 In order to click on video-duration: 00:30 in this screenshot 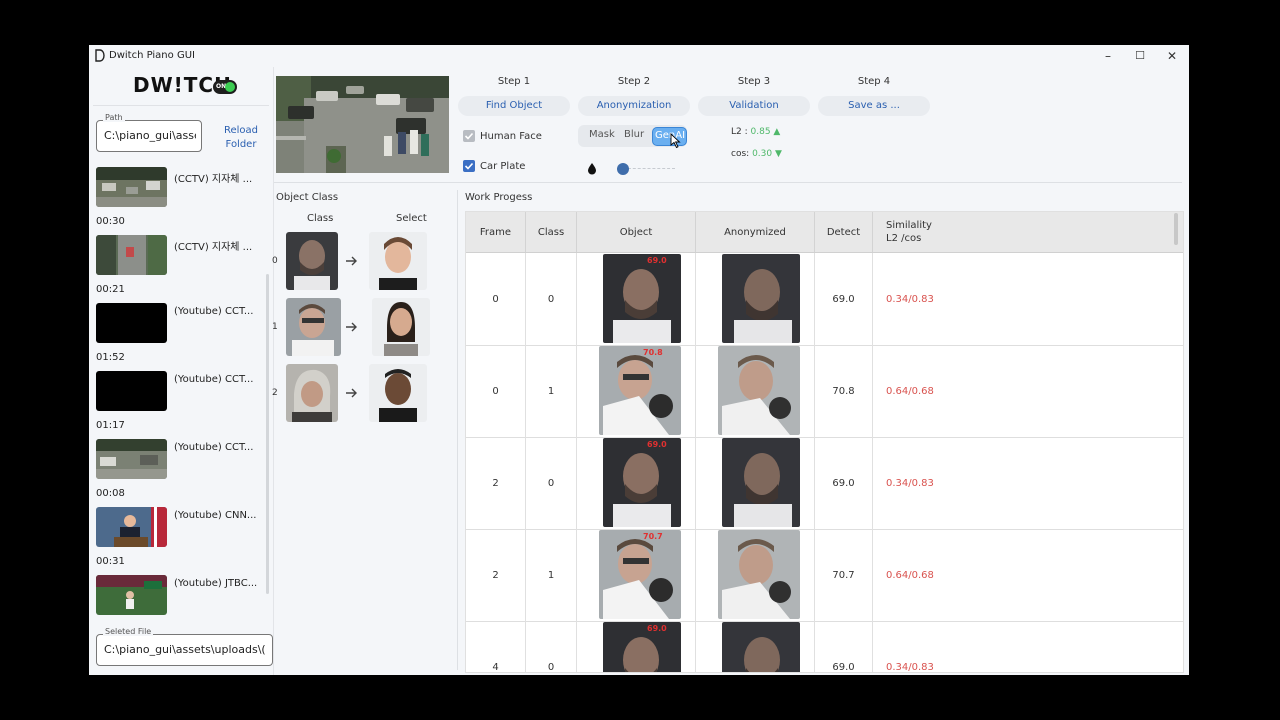, I will do `click(110, 221)`.